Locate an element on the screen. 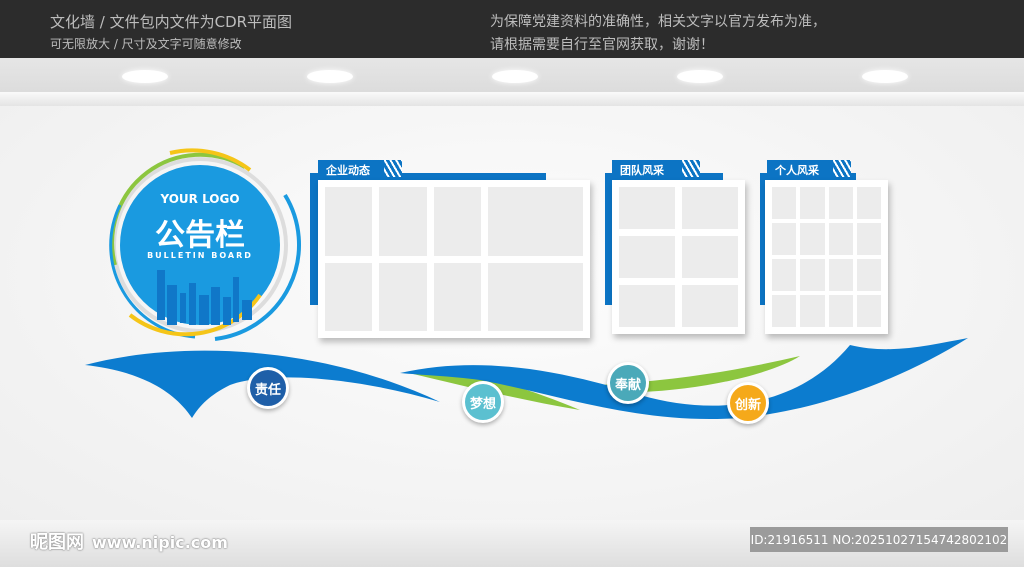  board-title: 个人风采 is located at coordinates (800, 168).